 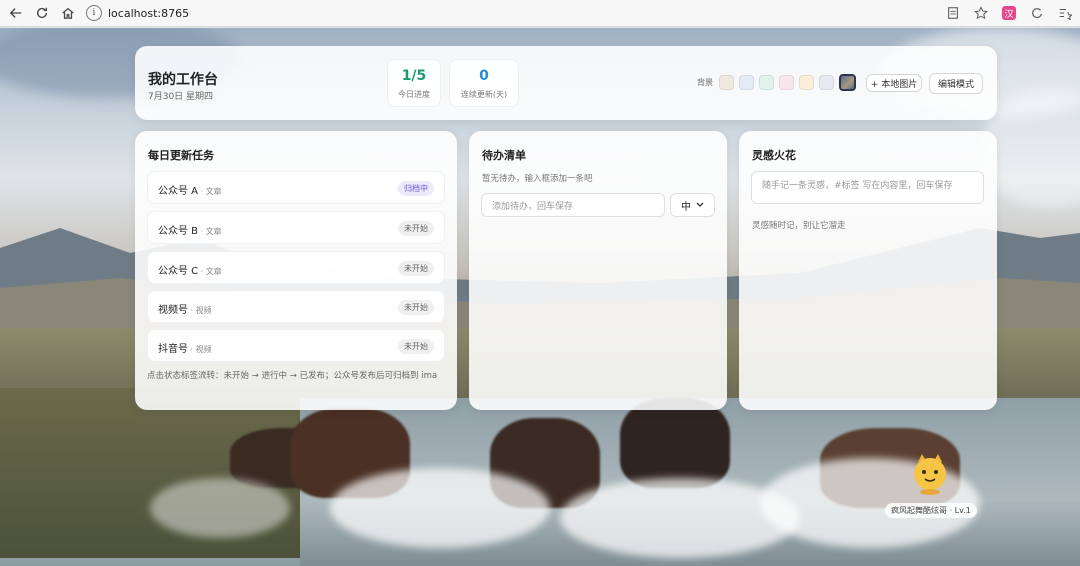 I want to click on date-label: 7月30日 星期四, so click(x=181, y=97).